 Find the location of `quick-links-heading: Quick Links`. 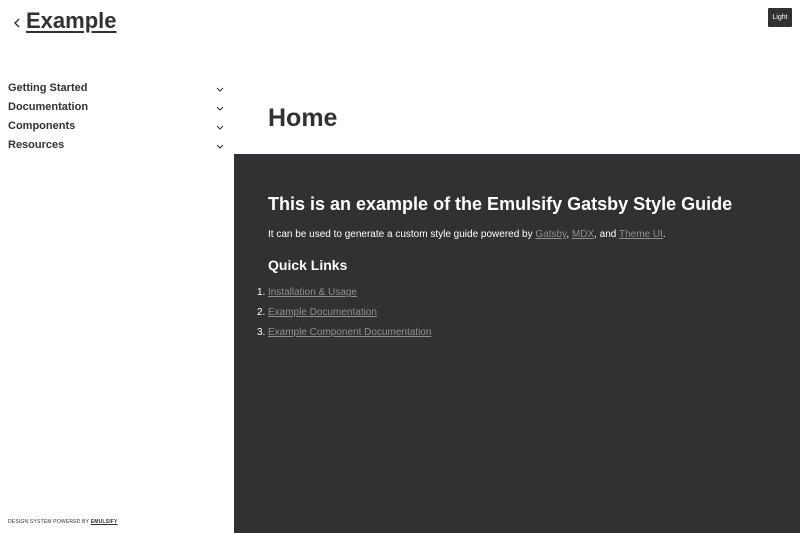

quick-links-heading: Quick Links is located at coordinates (308, 265).